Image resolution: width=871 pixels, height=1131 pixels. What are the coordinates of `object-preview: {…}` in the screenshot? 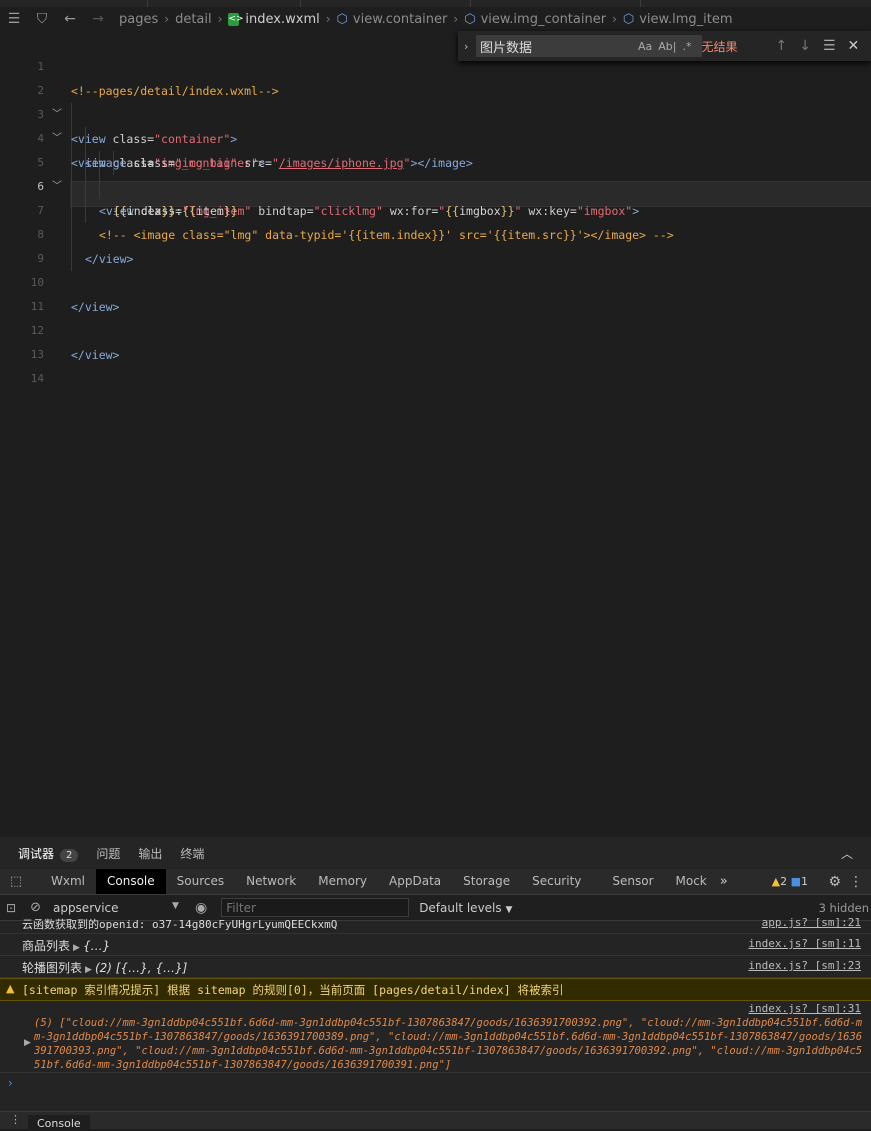 It's located at (96, 946).